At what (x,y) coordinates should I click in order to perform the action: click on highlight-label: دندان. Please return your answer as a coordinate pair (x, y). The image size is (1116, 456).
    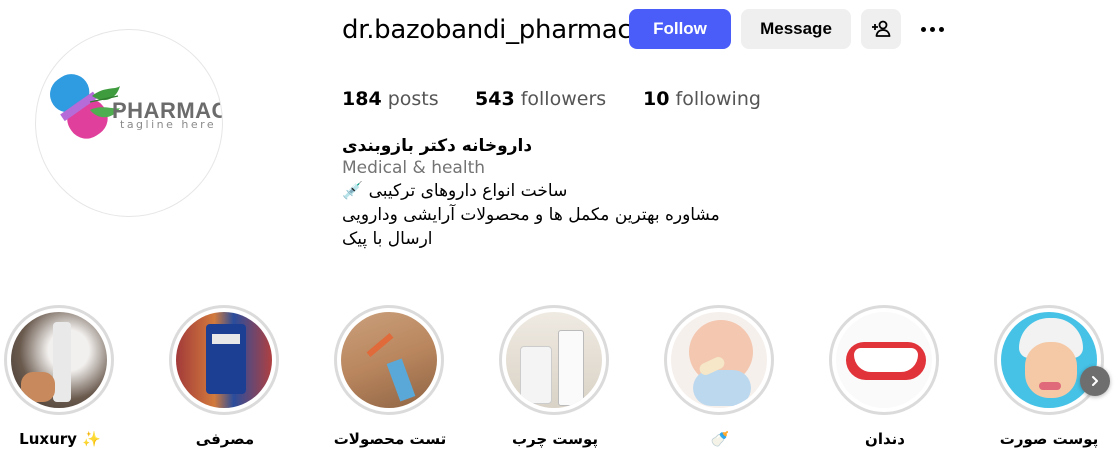
    Looking at the image, I should click on (885, 439).